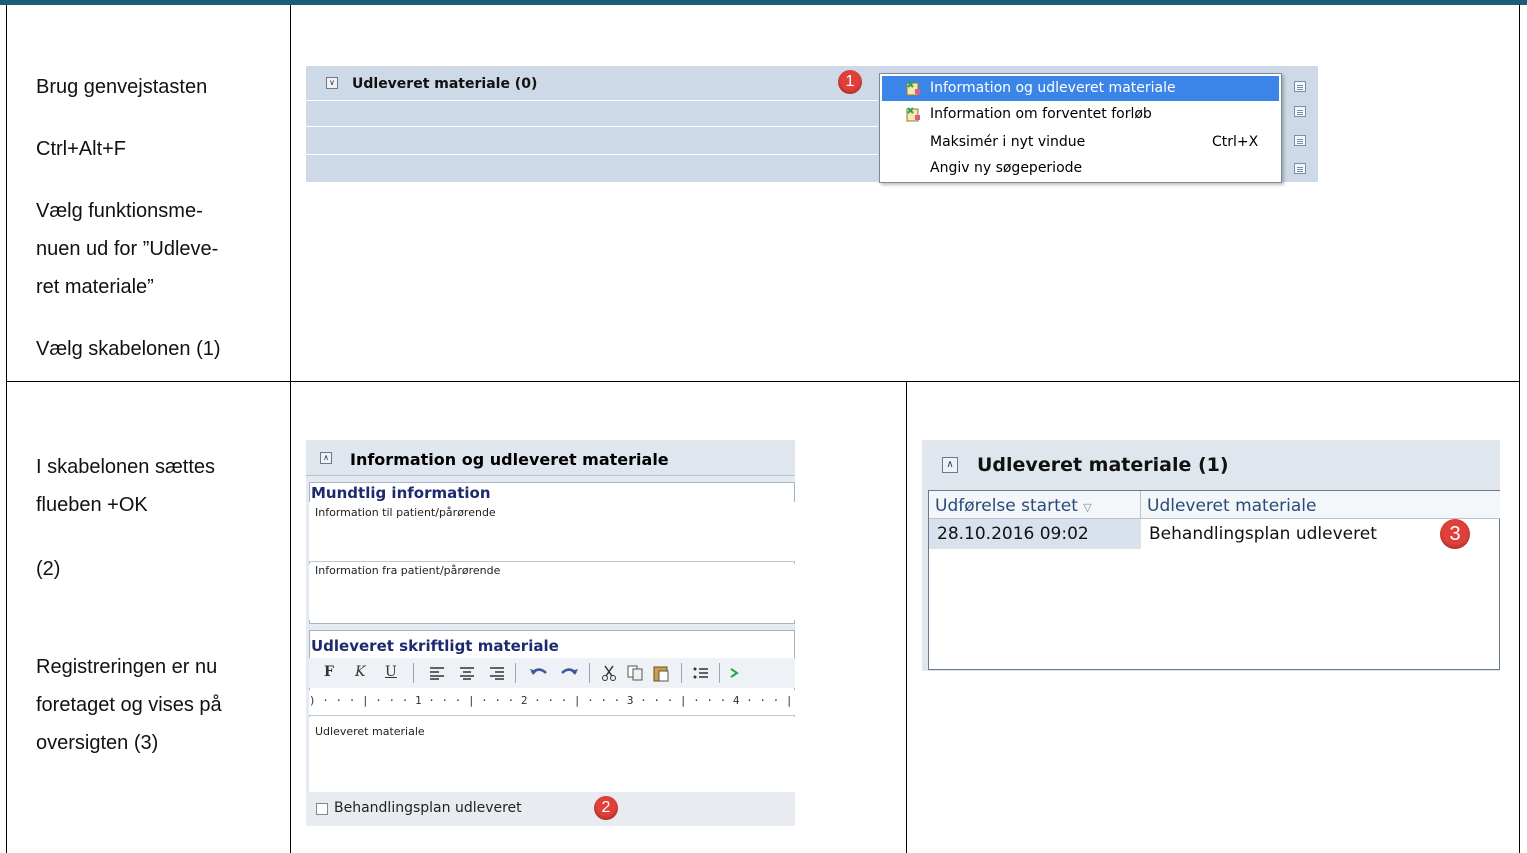  Describe the element at coordinates (48, 569) in the screenshot. I see `instruction-line: (2)` at that location.